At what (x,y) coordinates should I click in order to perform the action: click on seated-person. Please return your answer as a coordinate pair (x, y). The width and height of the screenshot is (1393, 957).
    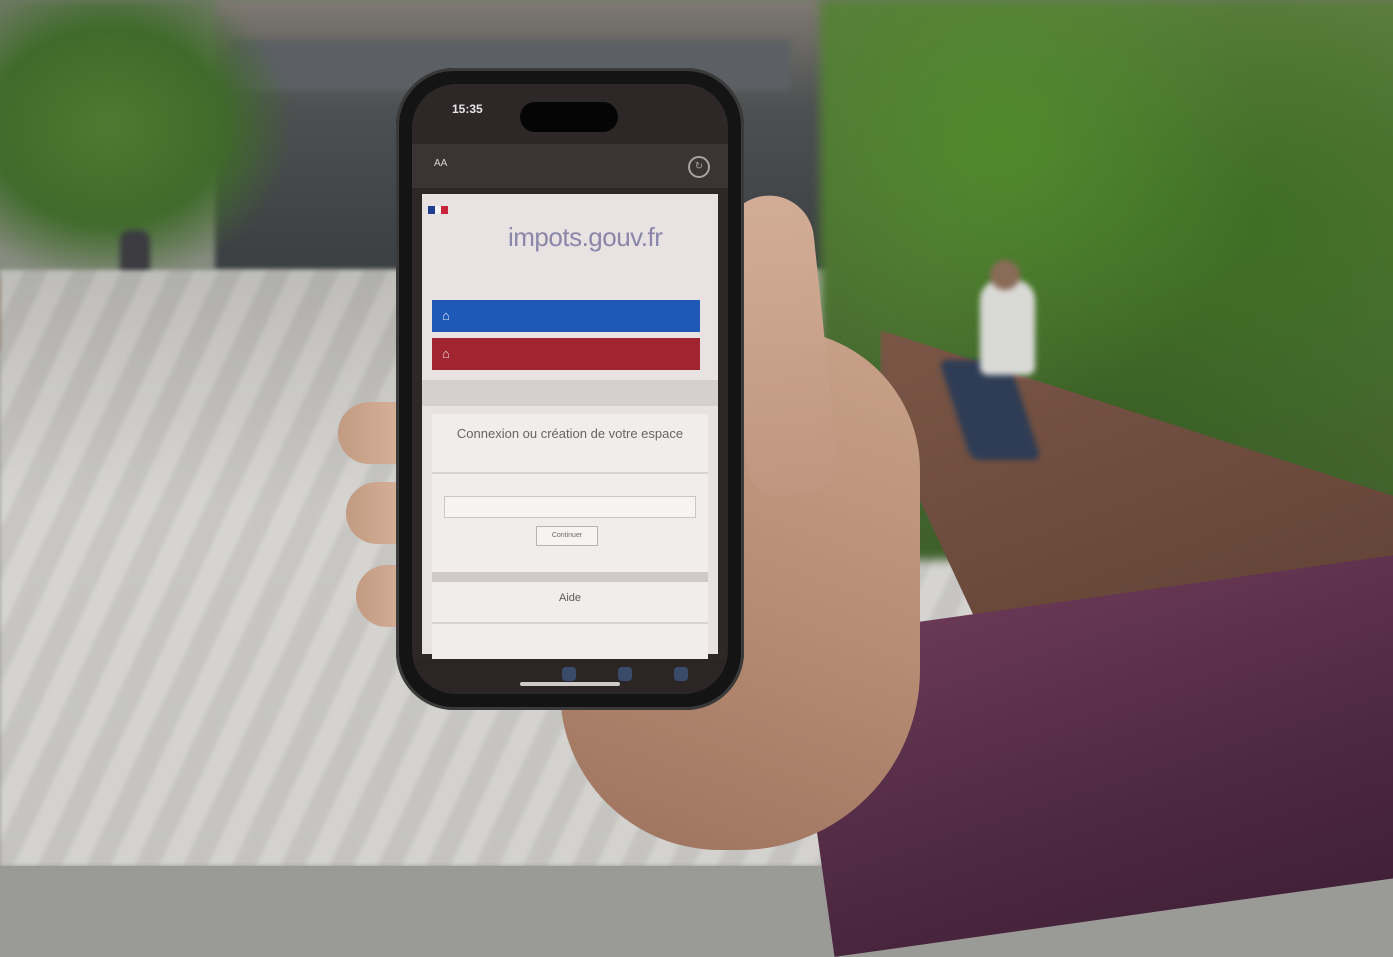
    Looking at the image, I should click on (996, 362).